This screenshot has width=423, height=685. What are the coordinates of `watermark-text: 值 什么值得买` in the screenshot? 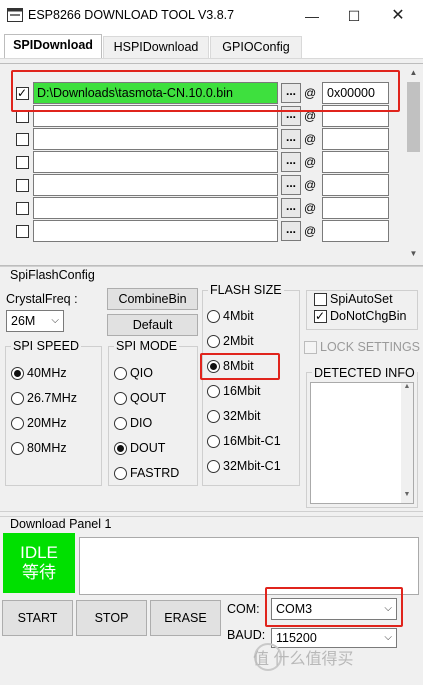 It's located at (303, 659).